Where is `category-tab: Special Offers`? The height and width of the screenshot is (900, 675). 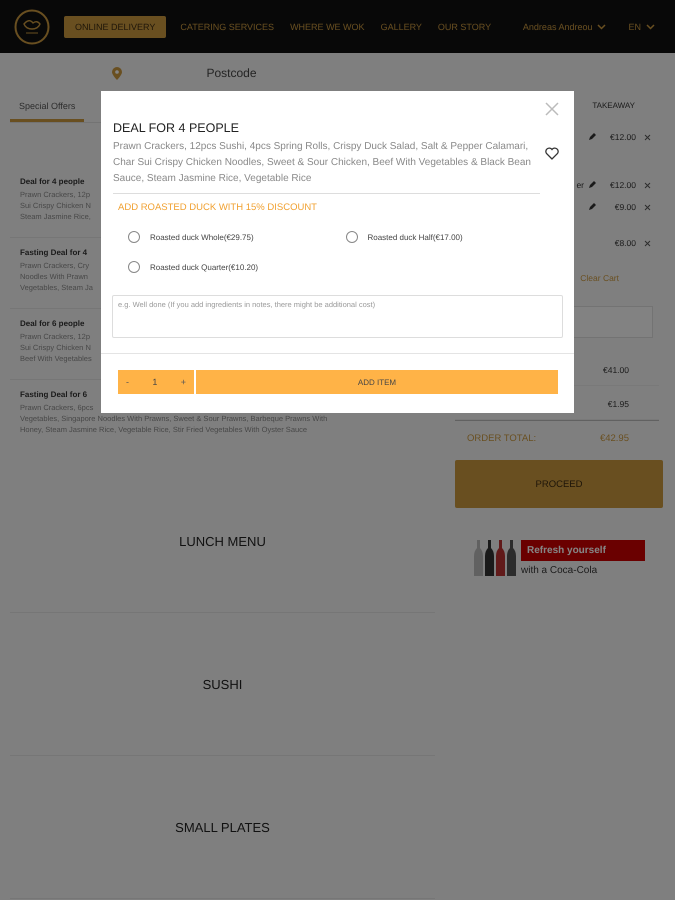
category-tab: Special Offers is located at coordinates (47, 107).